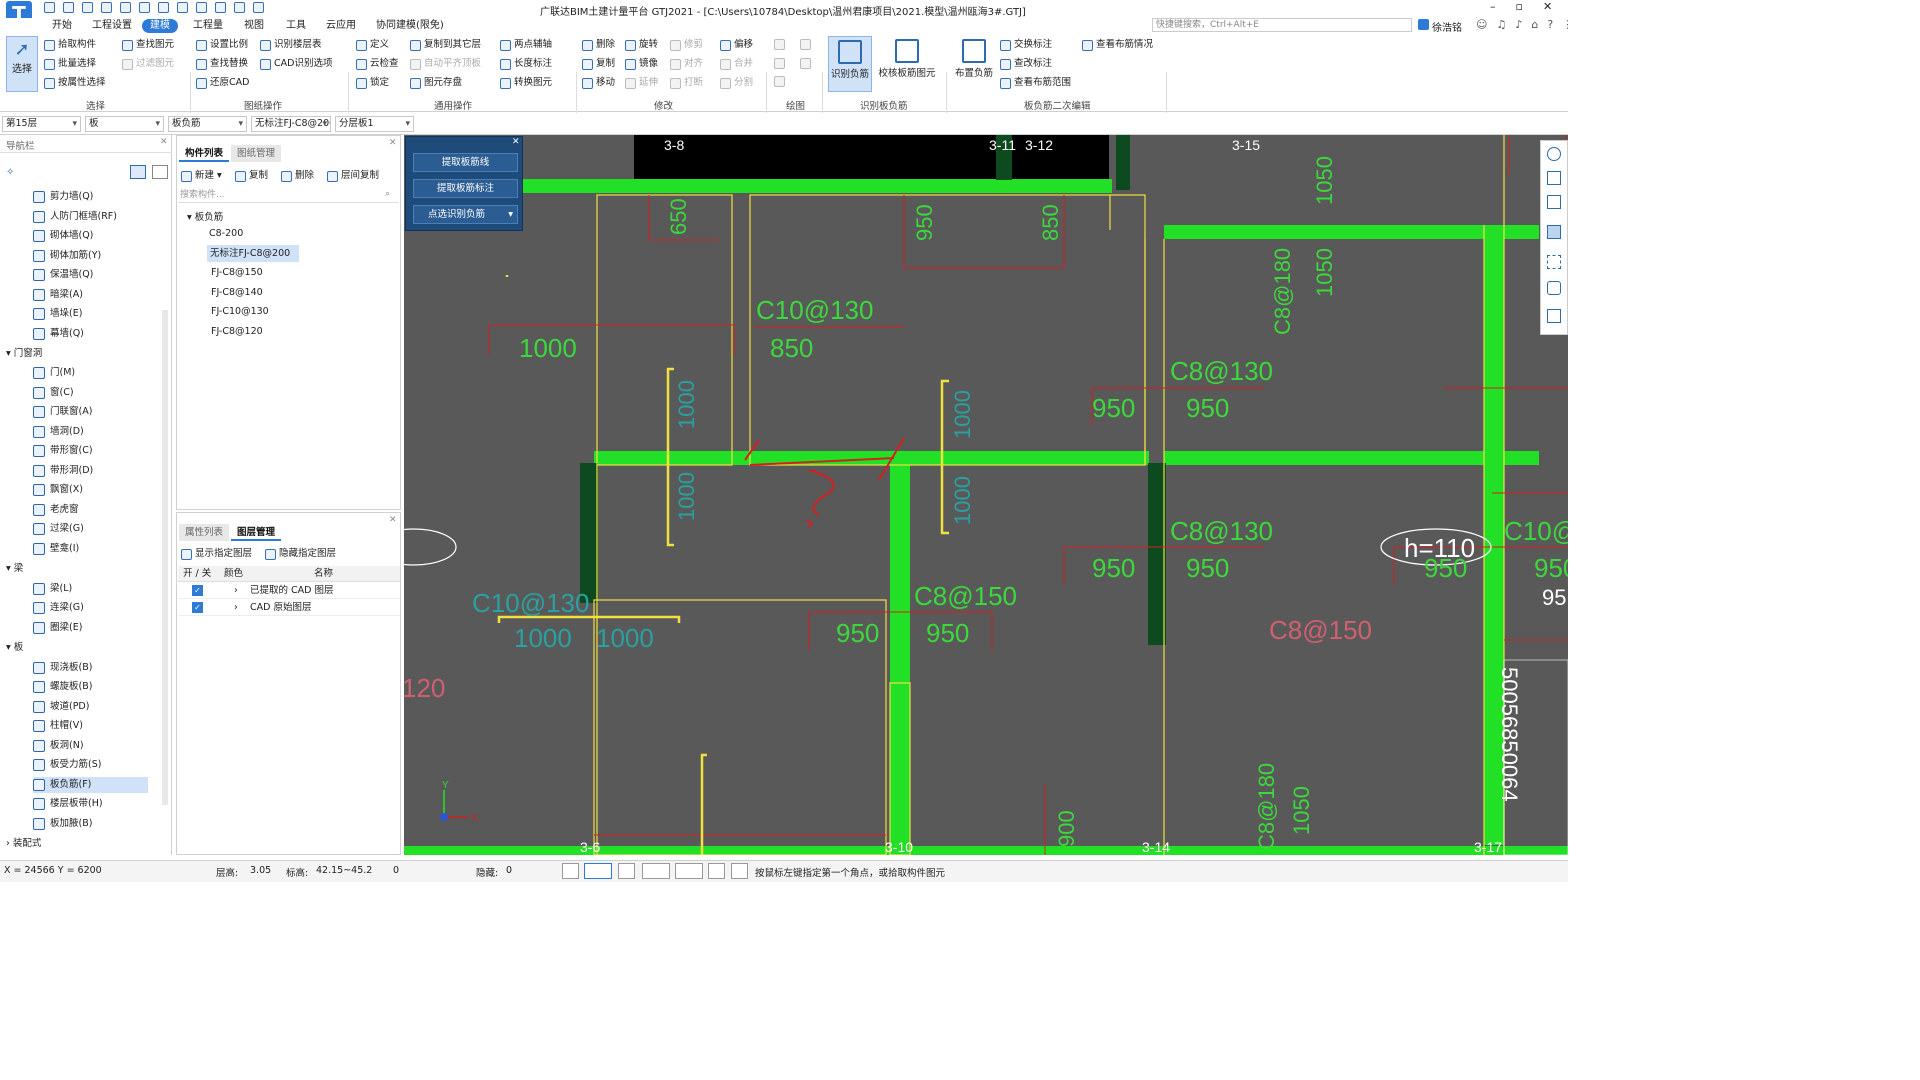 The width and height of the screenshot is (1920, 1080). What do you see at coordinates (1547, 6) in the screenshot?
I see `close-button: ✕` at bounding box center [1547, 6].